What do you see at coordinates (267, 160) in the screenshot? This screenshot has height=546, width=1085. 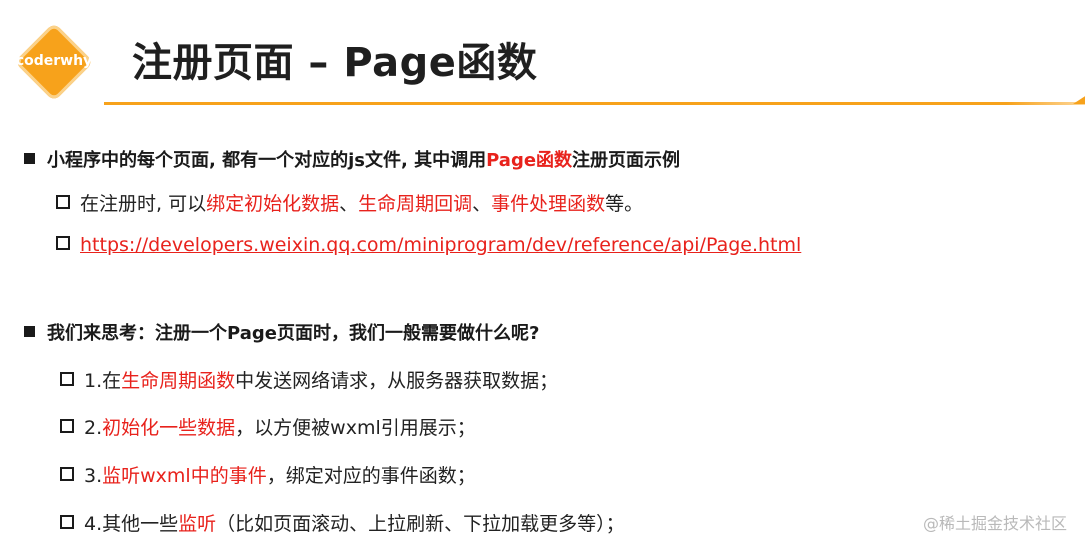 I see `section1-heading-text-a: 小程序中的每个页面, 都有一个对应的js文件, 其中调用` at bounding box center [267, 160].